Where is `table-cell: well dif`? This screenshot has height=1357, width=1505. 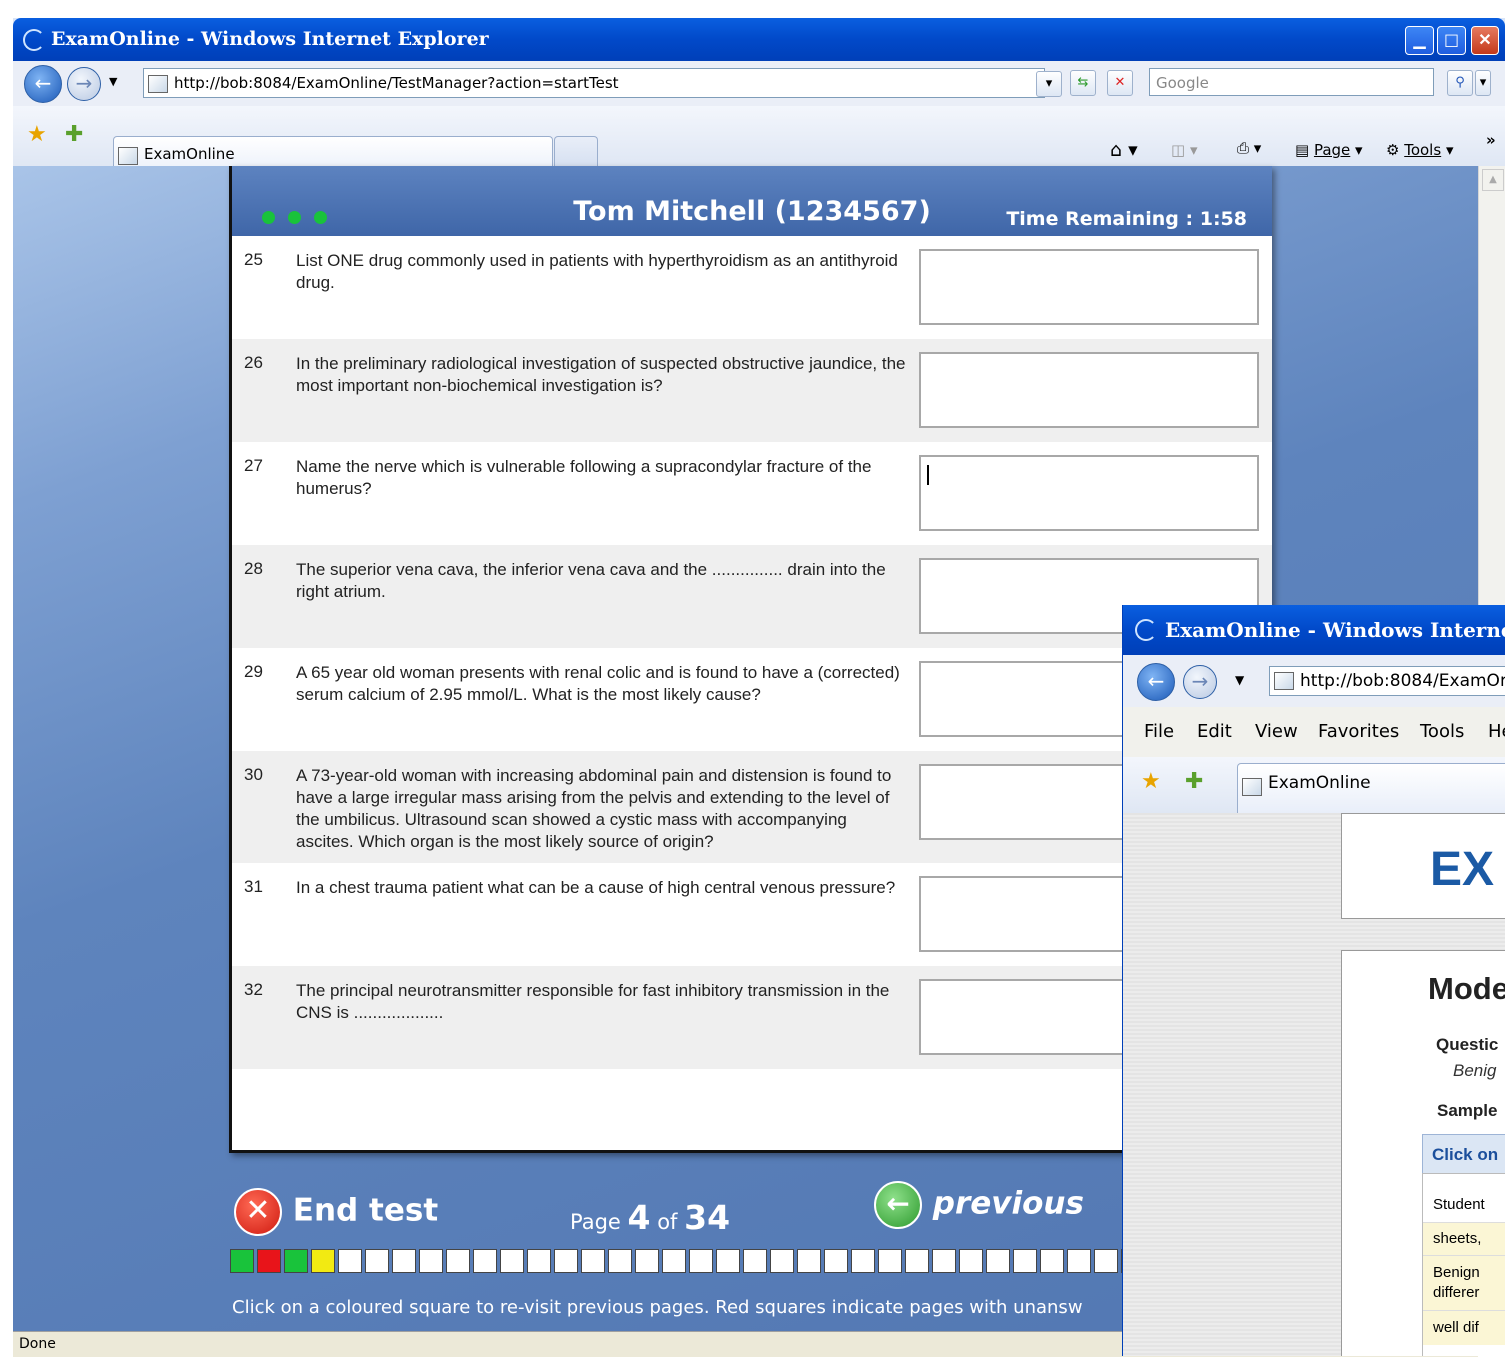 table-cell: well dif is located at coordinates (1456, 1327).